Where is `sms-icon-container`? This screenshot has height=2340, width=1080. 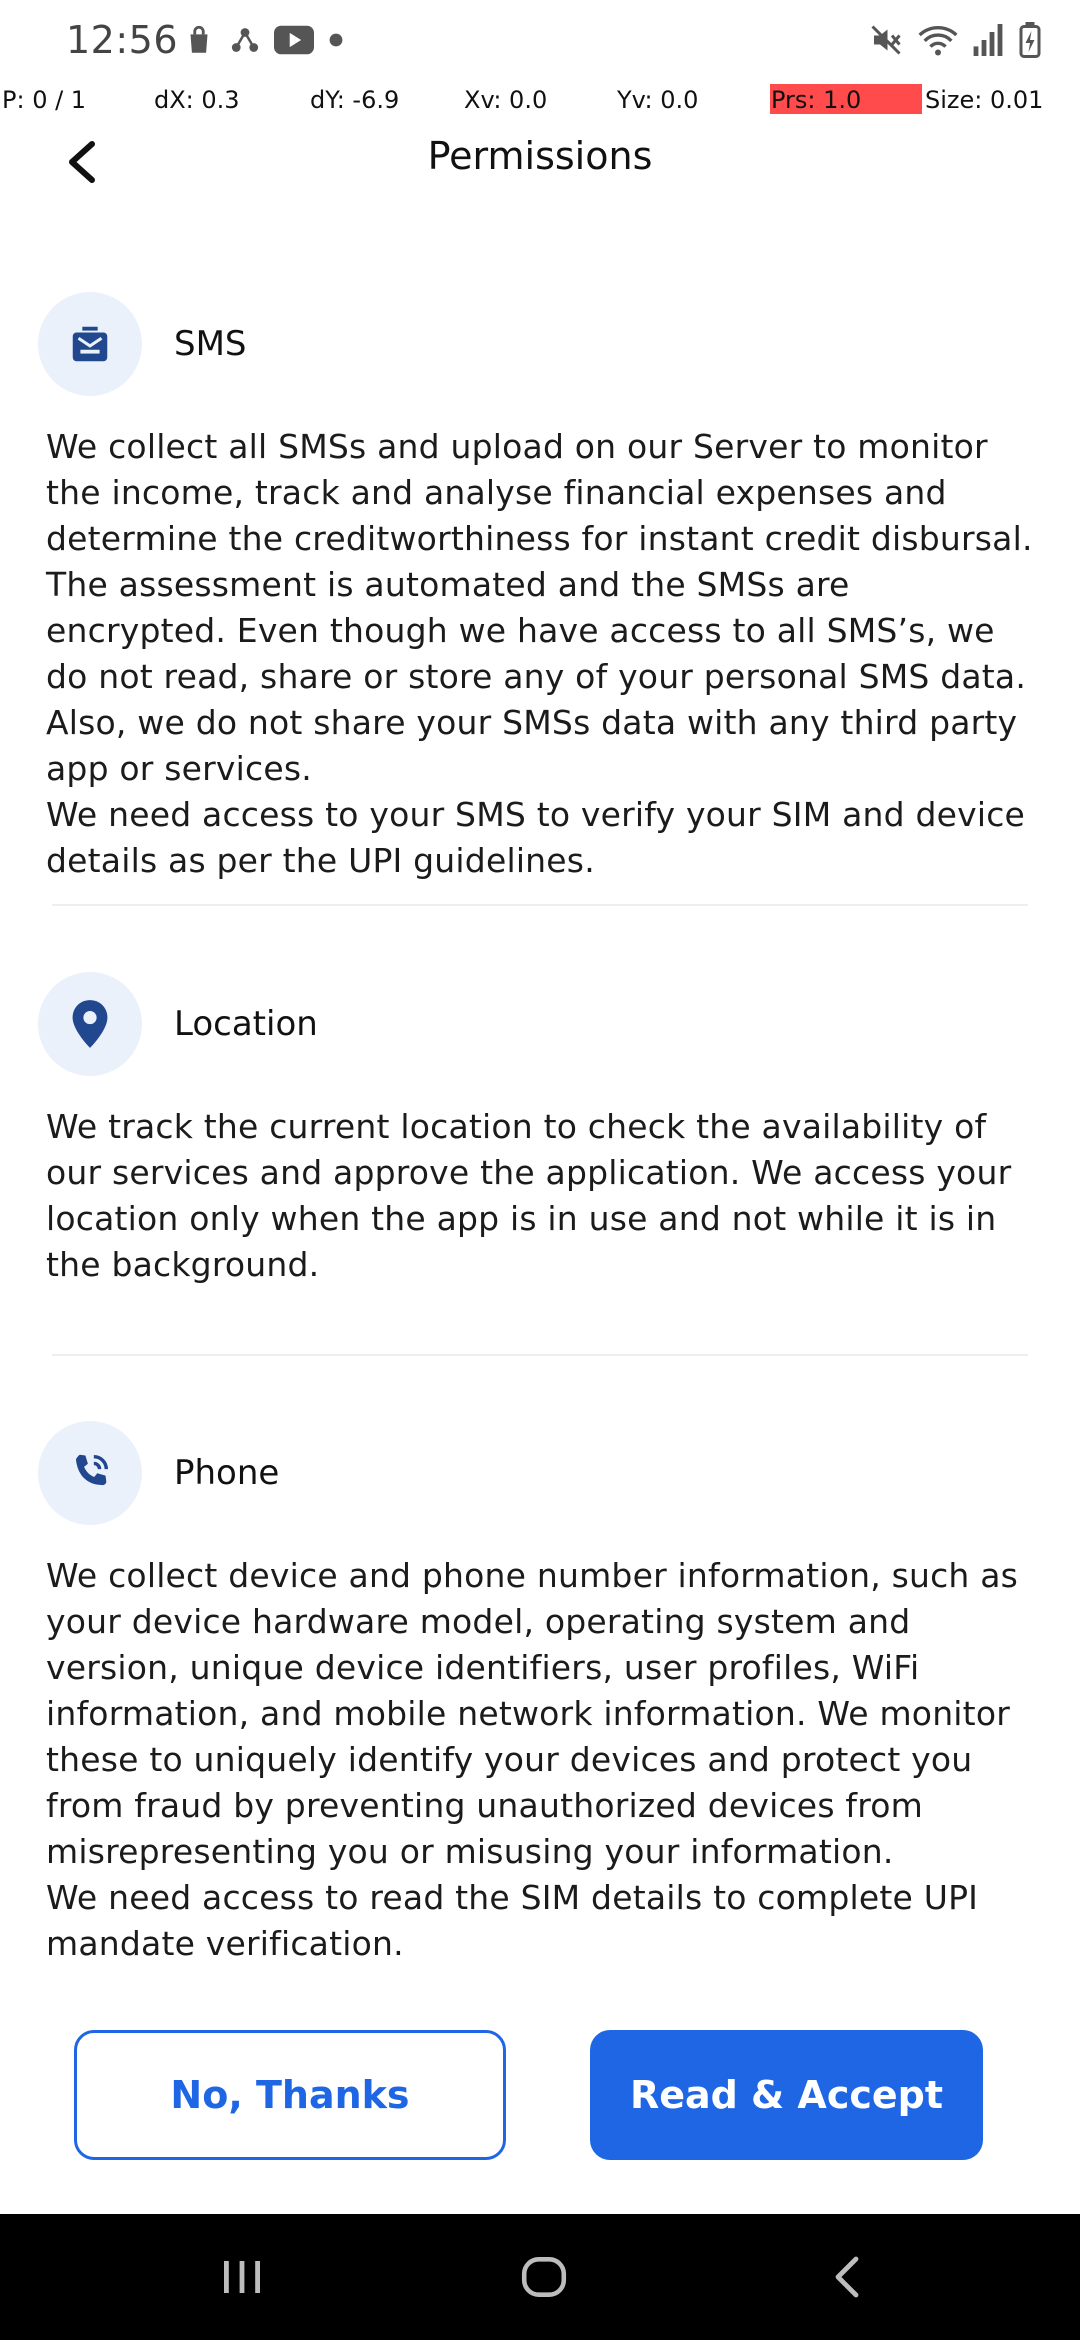 sms-icon-container is located at coordinates (90, 344).